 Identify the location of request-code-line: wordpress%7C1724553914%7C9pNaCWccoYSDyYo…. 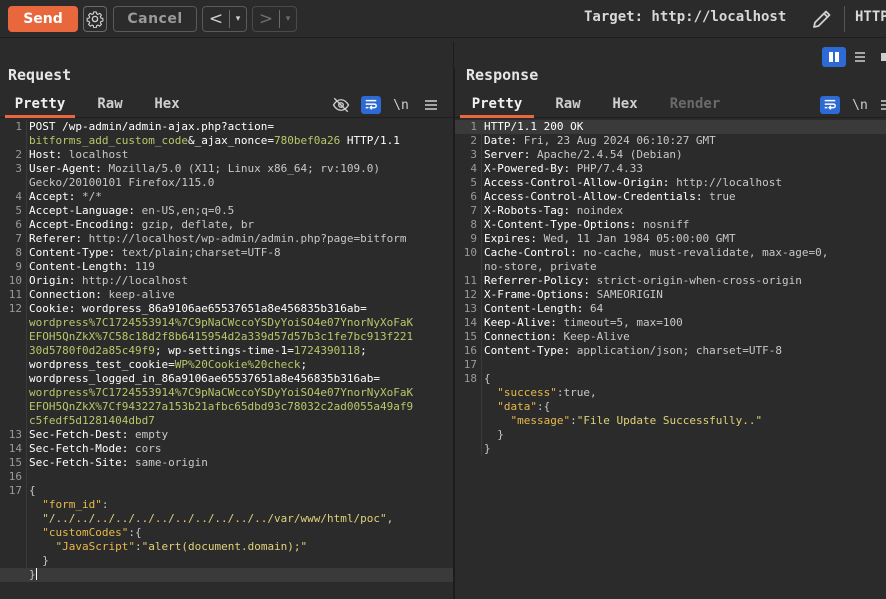
(226, 323).